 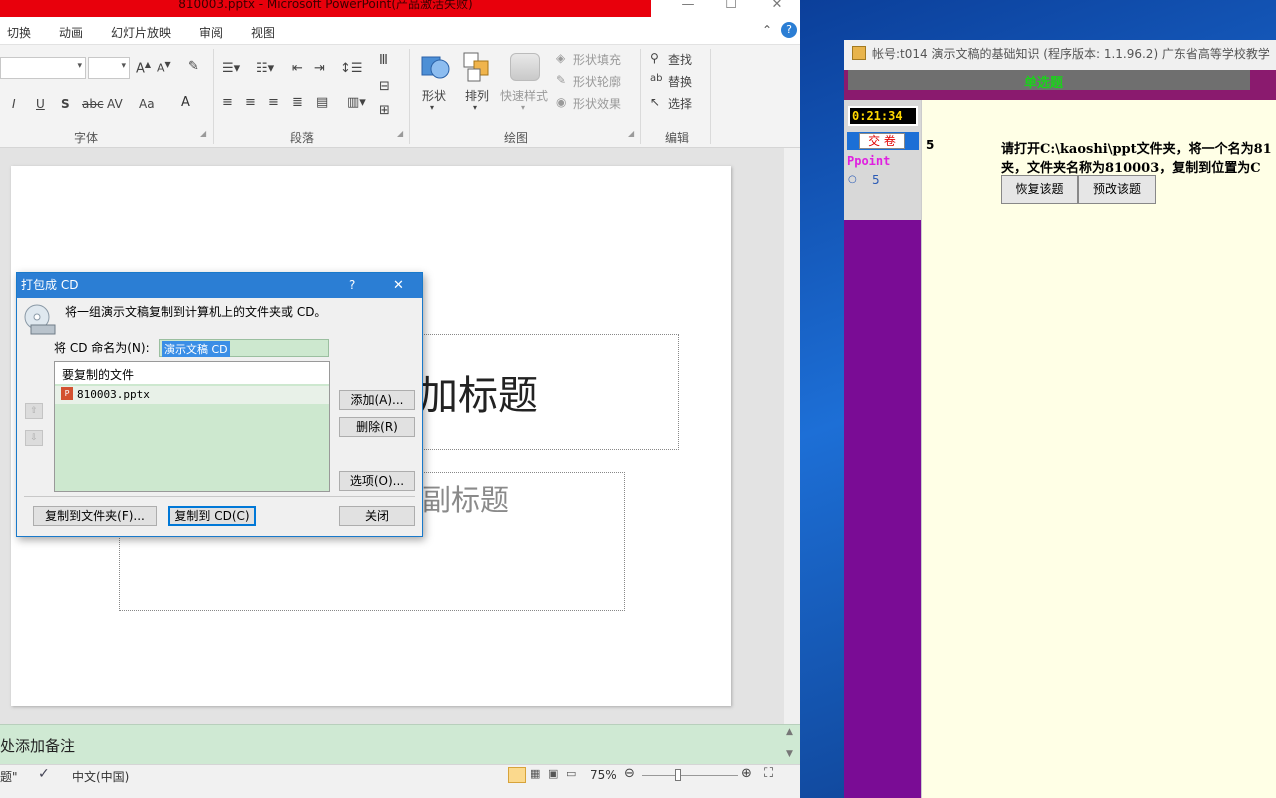 What do you see at coordinates (434, 96) in the screenshot?
I see `shapes-label: 形状` at bounding box center [434, 96].